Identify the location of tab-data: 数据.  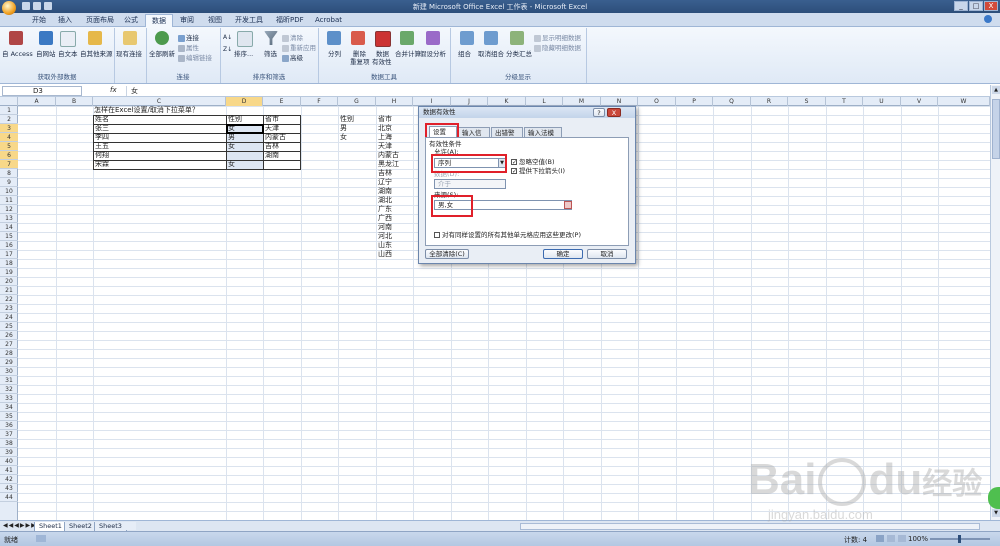
(159, 20).